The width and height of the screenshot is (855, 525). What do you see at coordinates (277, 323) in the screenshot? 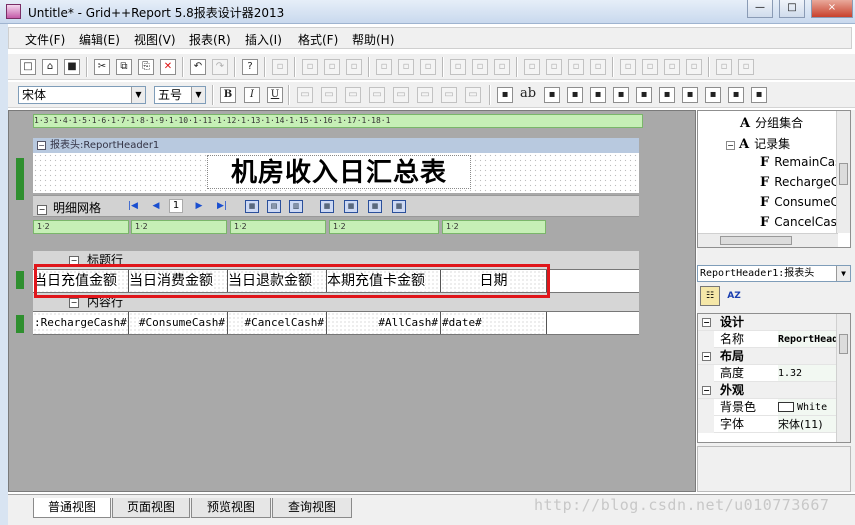
I see `content-cell: #CancelCash#` at bounding box center [277, 323].